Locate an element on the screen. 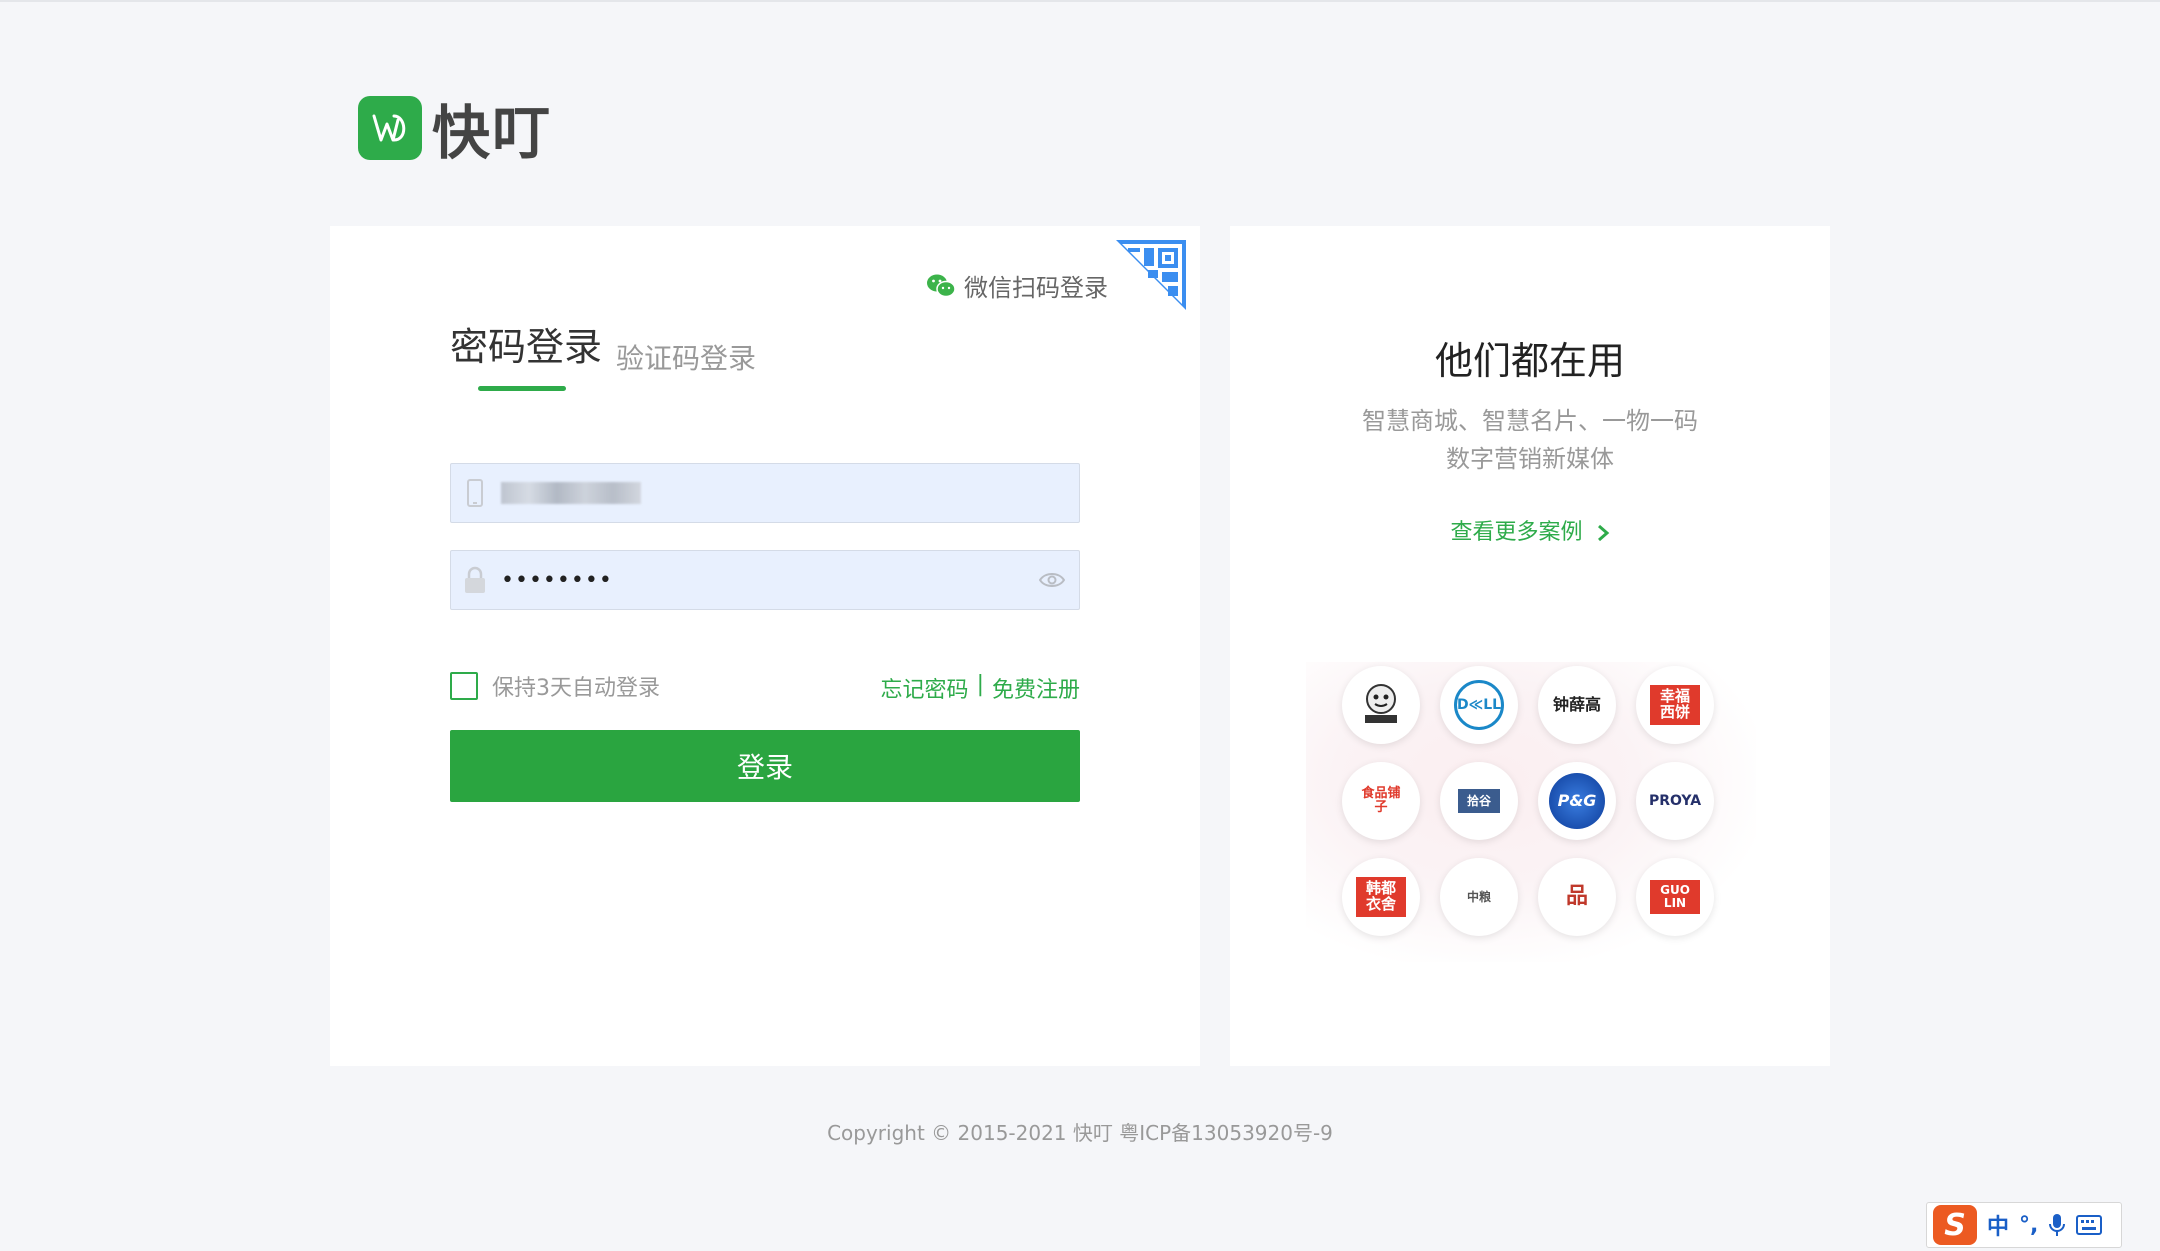  more-cases-link: 查看更多案例 is located at coordinates (1530, 530).